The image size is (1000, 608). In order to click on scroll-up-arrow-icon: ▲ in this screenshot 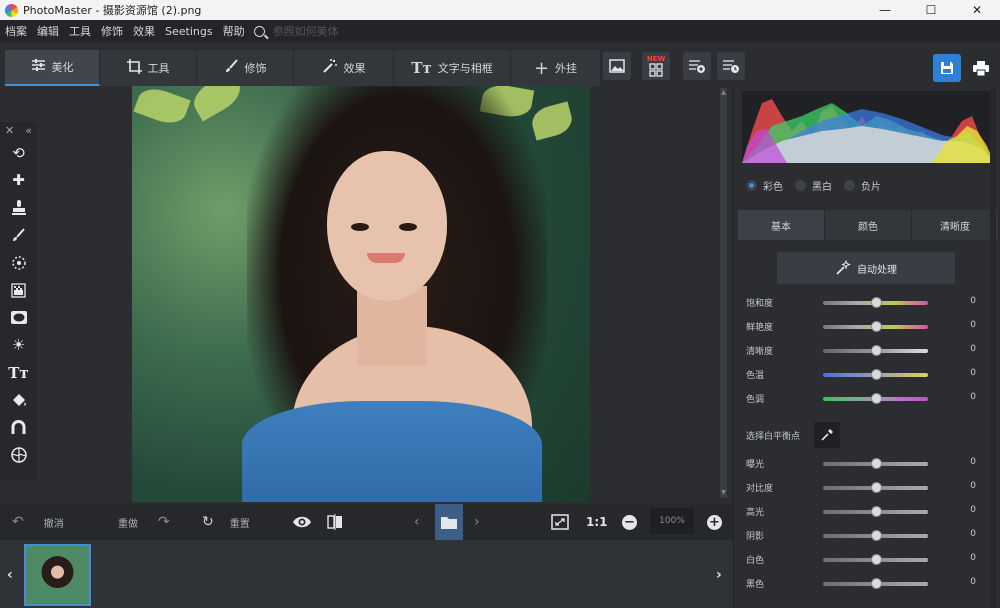, I will do `click(723, 93)`.